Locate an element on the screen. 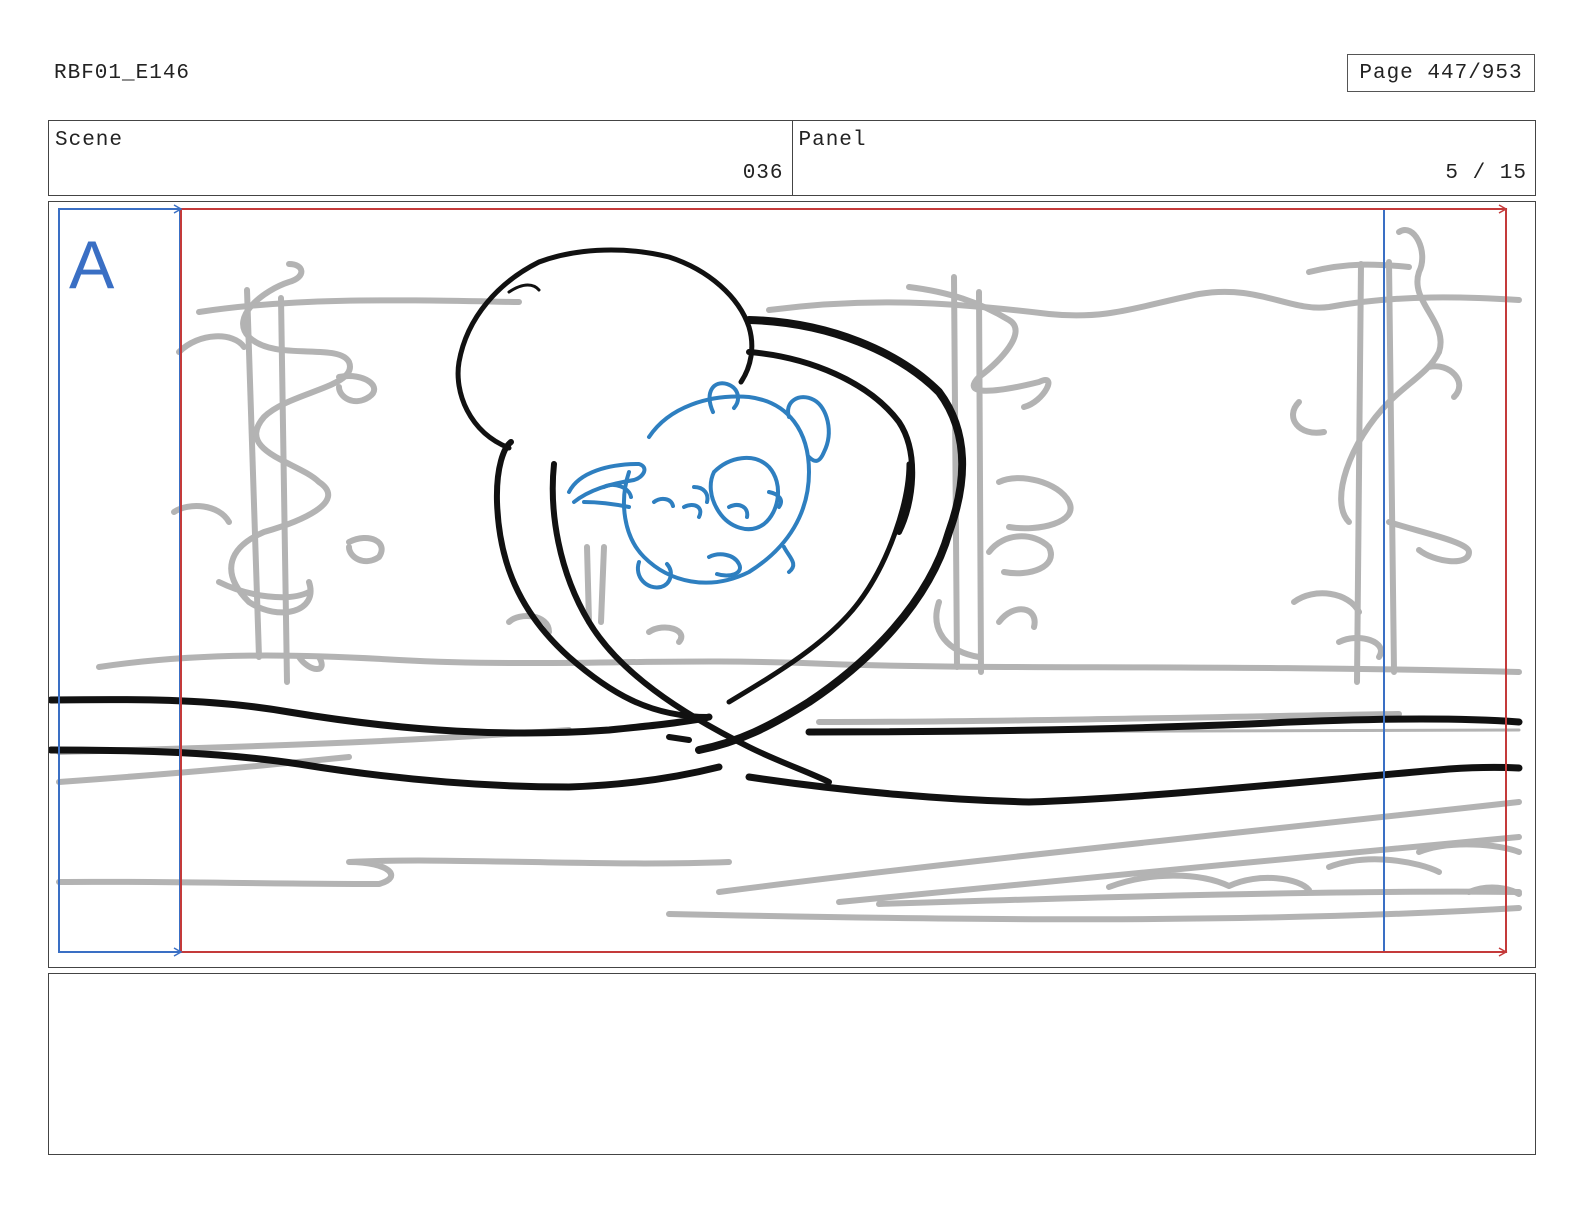 This screenshot has width=1584, height=1224. page-number: Page 447/953 is located at coordinates (1441, 73).